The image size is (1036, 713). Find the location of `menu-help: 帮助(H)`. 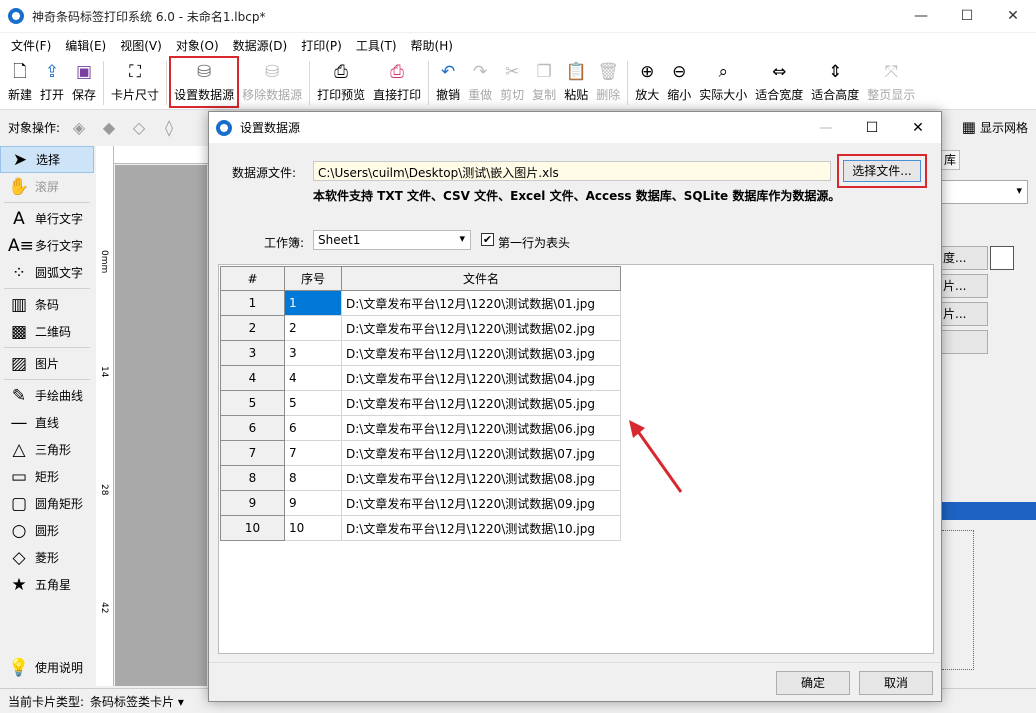

menu-help: 帮助(H) is located at coordinates (432, 45).